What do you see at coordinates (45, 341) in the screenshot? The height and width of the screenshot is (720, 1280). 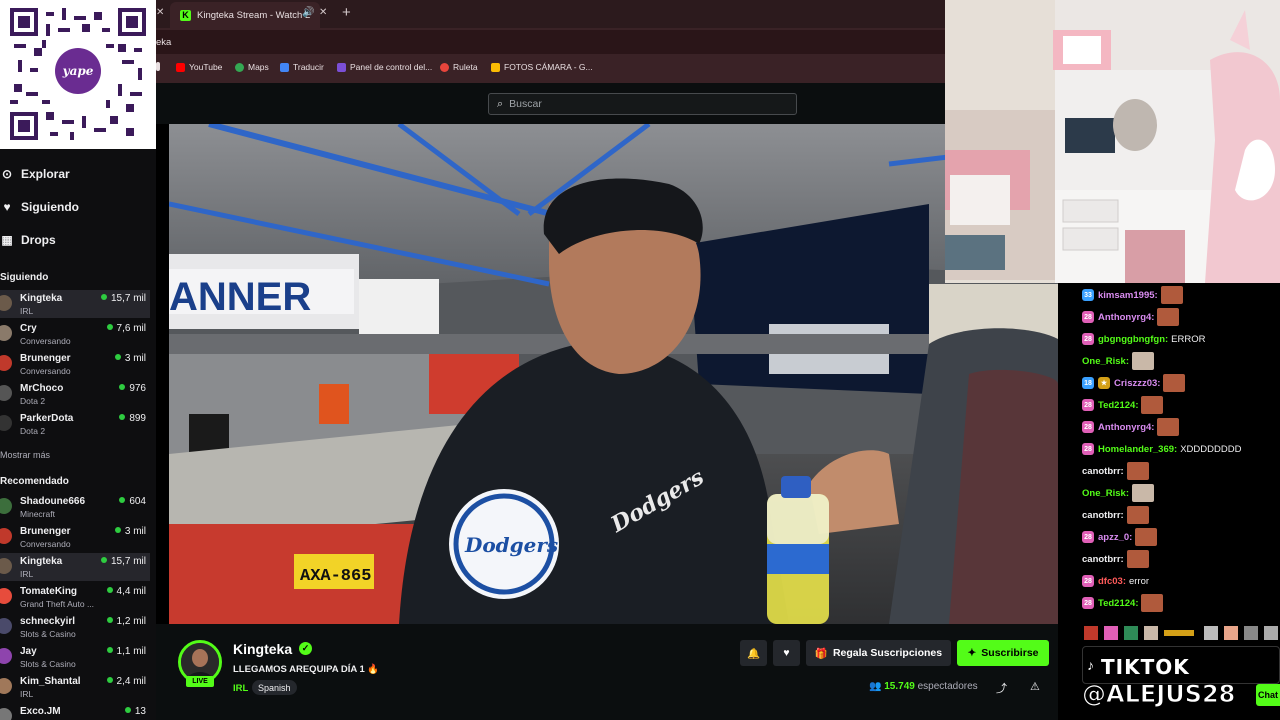 I see `channel-category: Conversando` at bounding box center [45, 341].